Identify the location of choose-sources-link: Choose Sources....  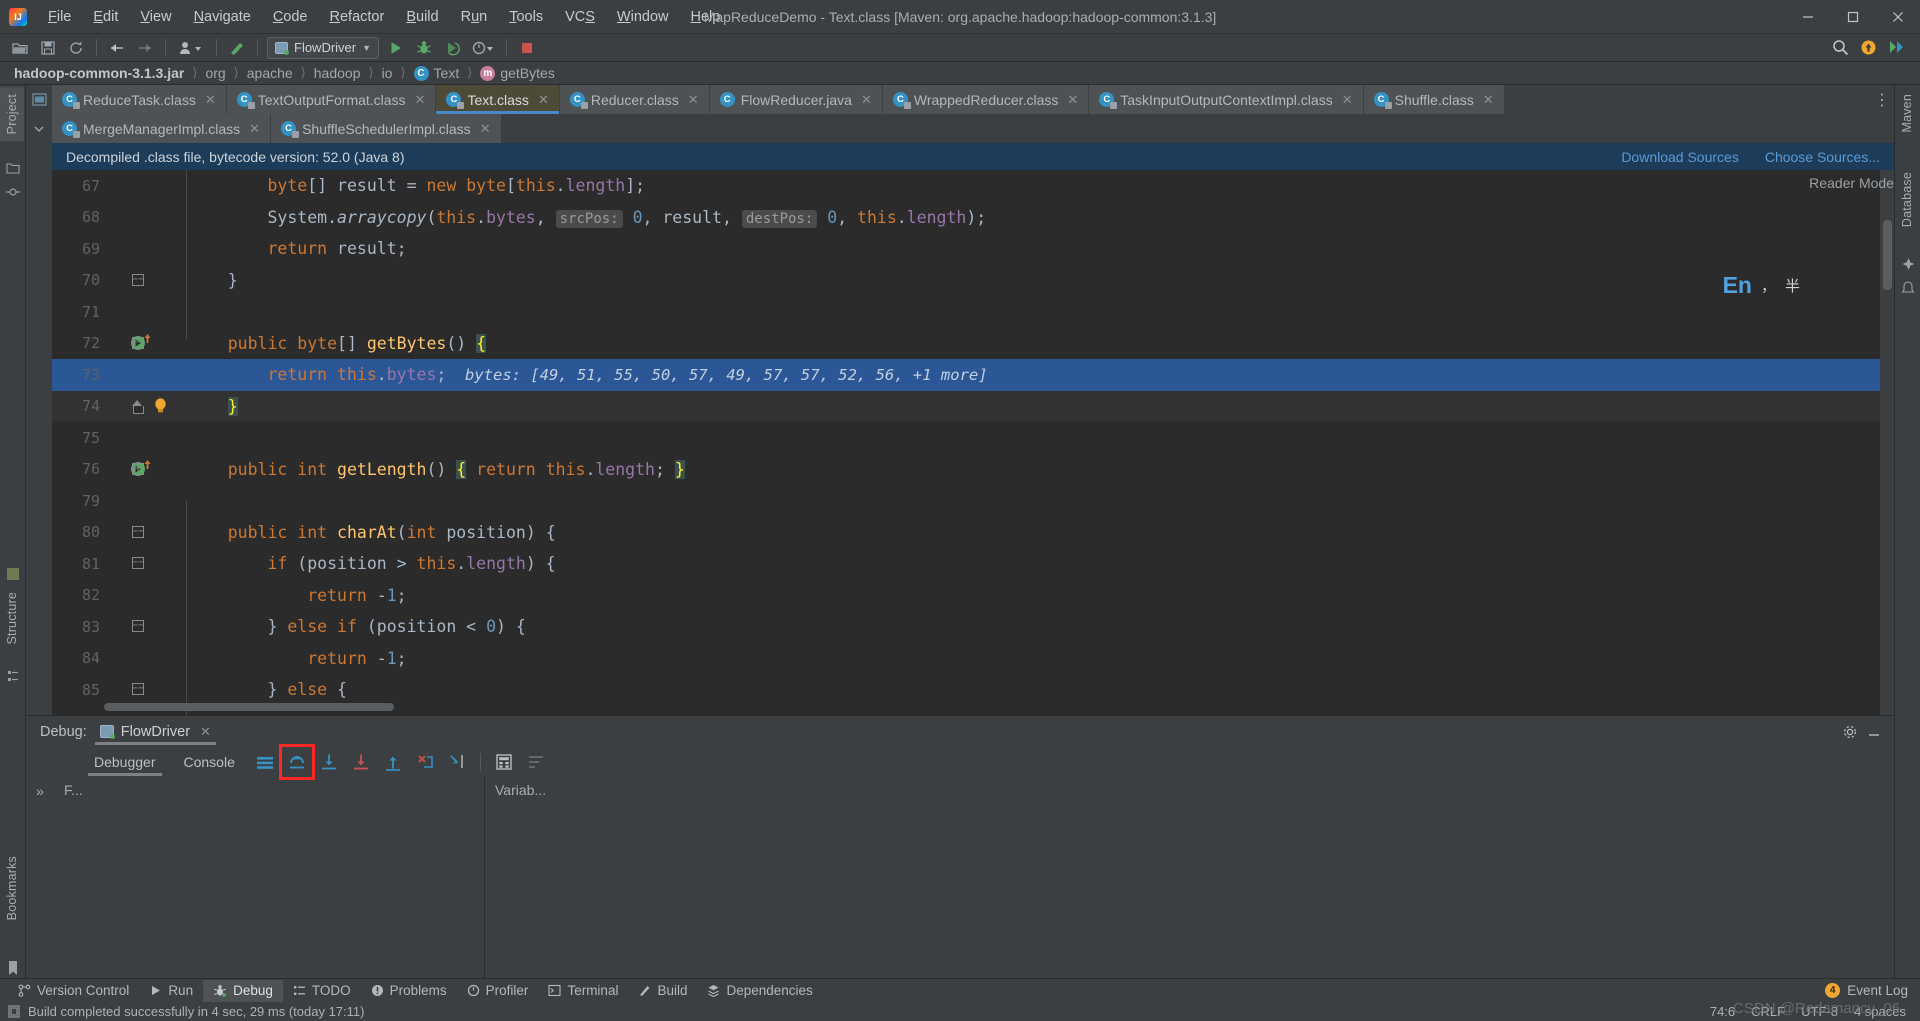
(1822, 157).